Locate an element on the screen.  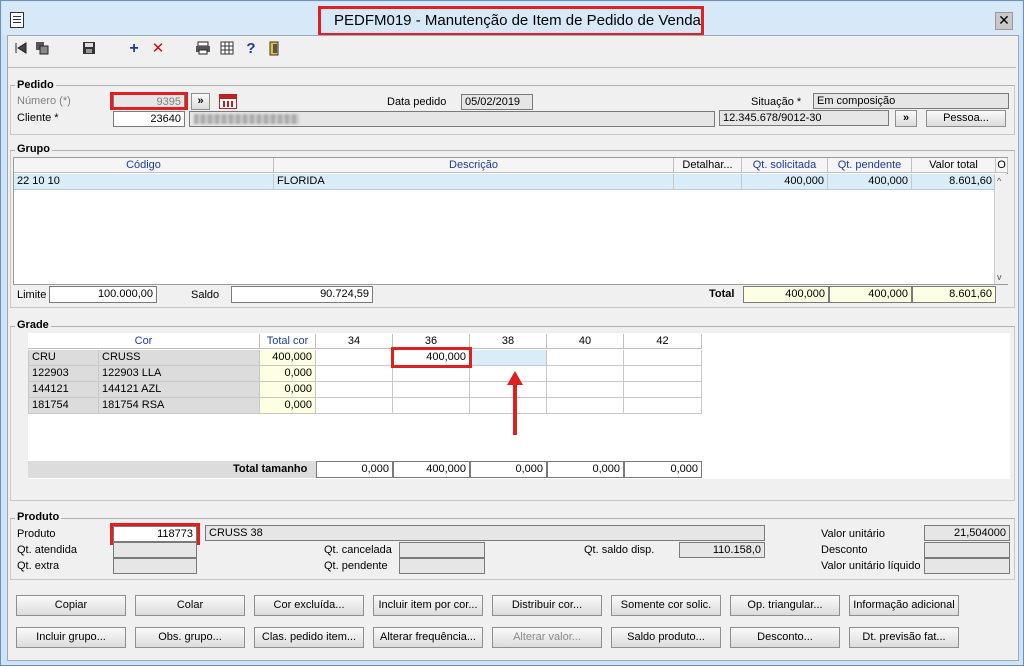
app-menu-icon is located at coordinates (17, 20).